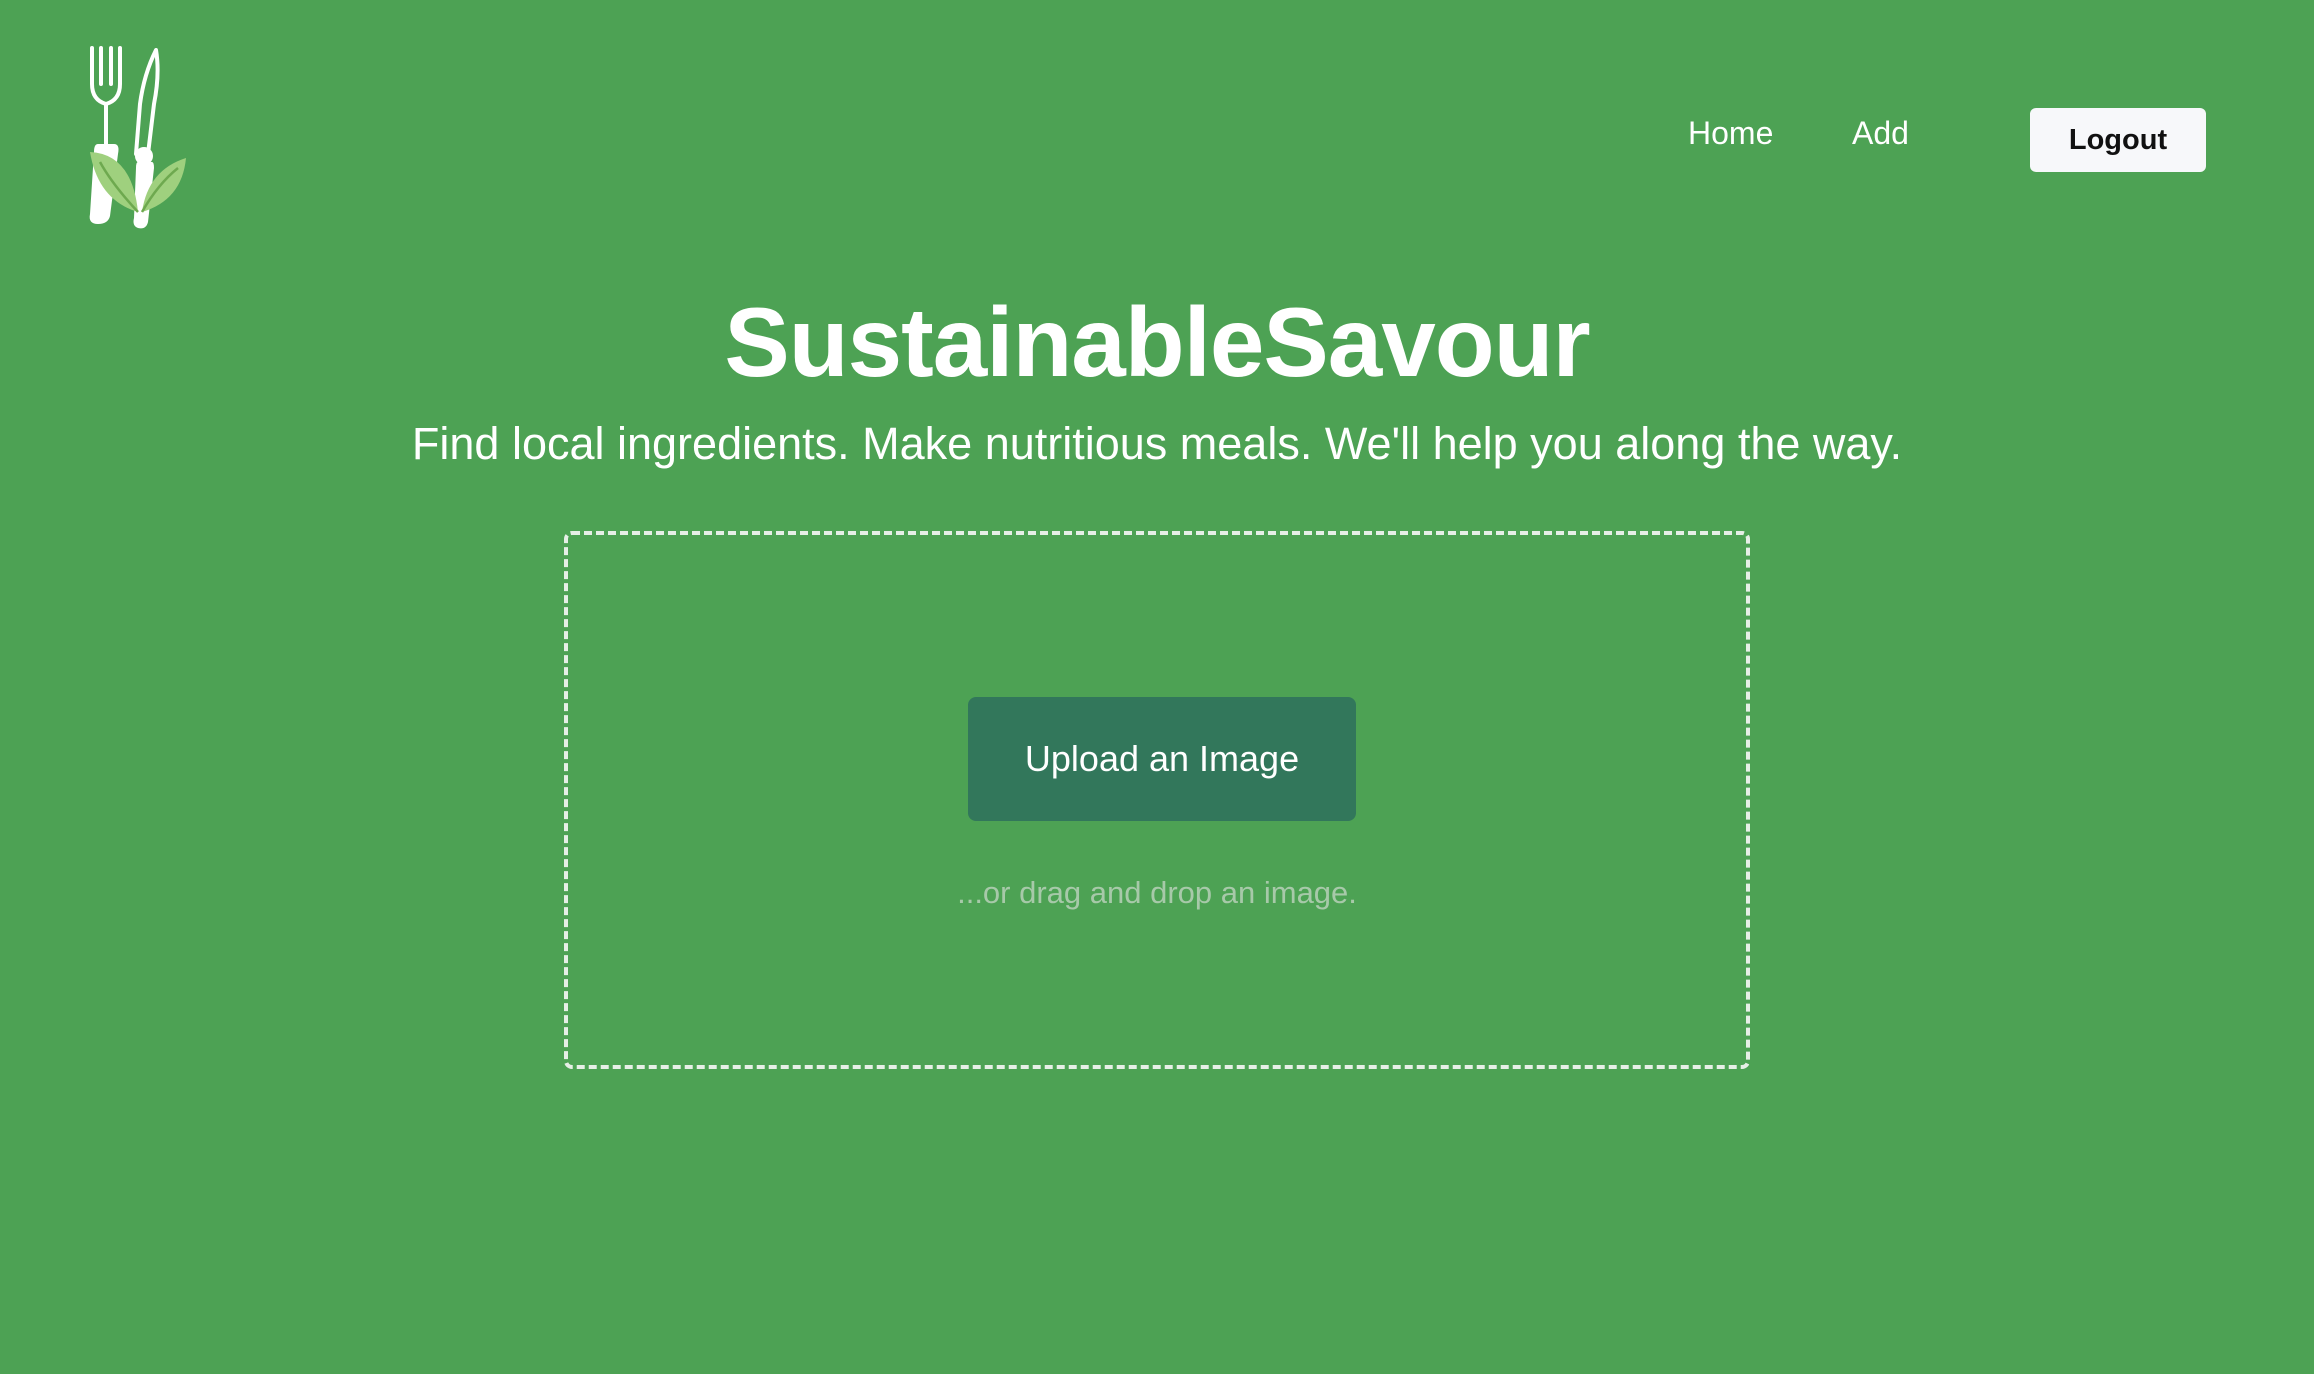  I want to click on drag-drop-hint: ...or drag and drop an image., so click(1157, 892).